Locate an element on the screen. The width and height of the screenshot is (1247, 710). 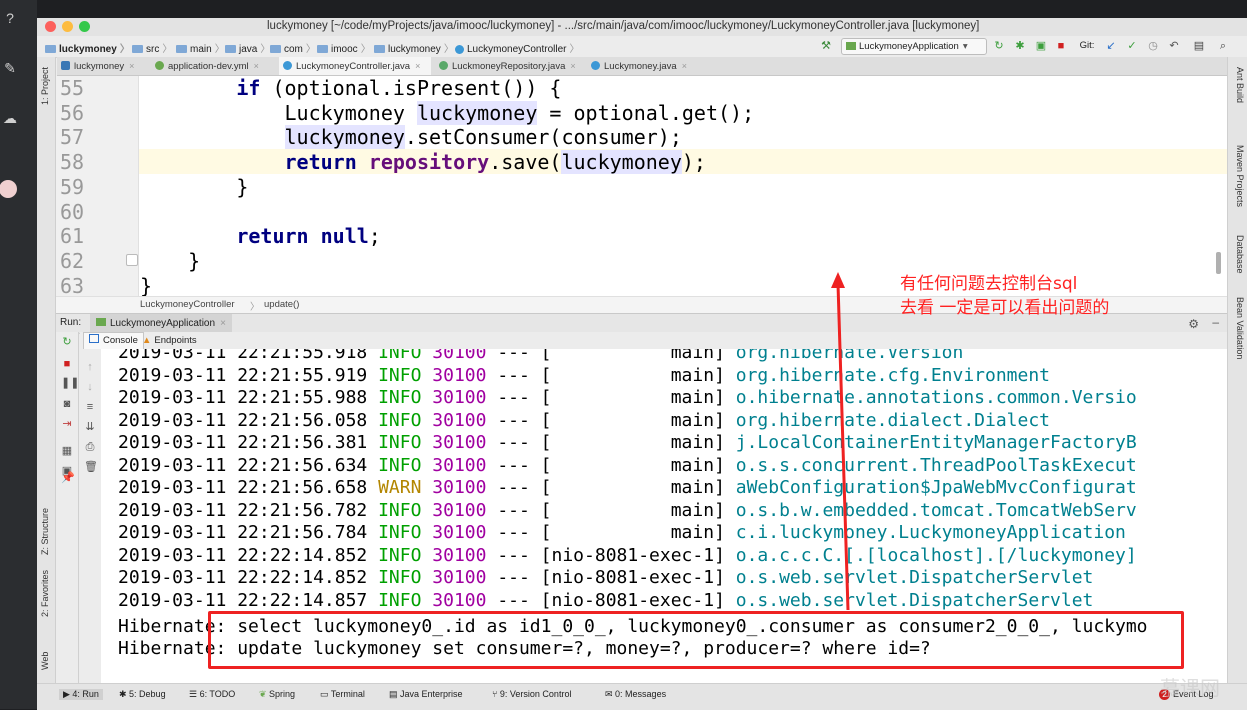
scroll-to-end-icon: ⇊ is located at coordinates (90, 427).